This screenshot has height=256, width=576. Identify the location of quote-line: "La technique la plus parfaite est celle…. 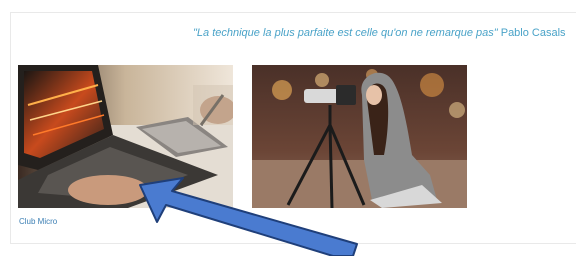
(379, 33).